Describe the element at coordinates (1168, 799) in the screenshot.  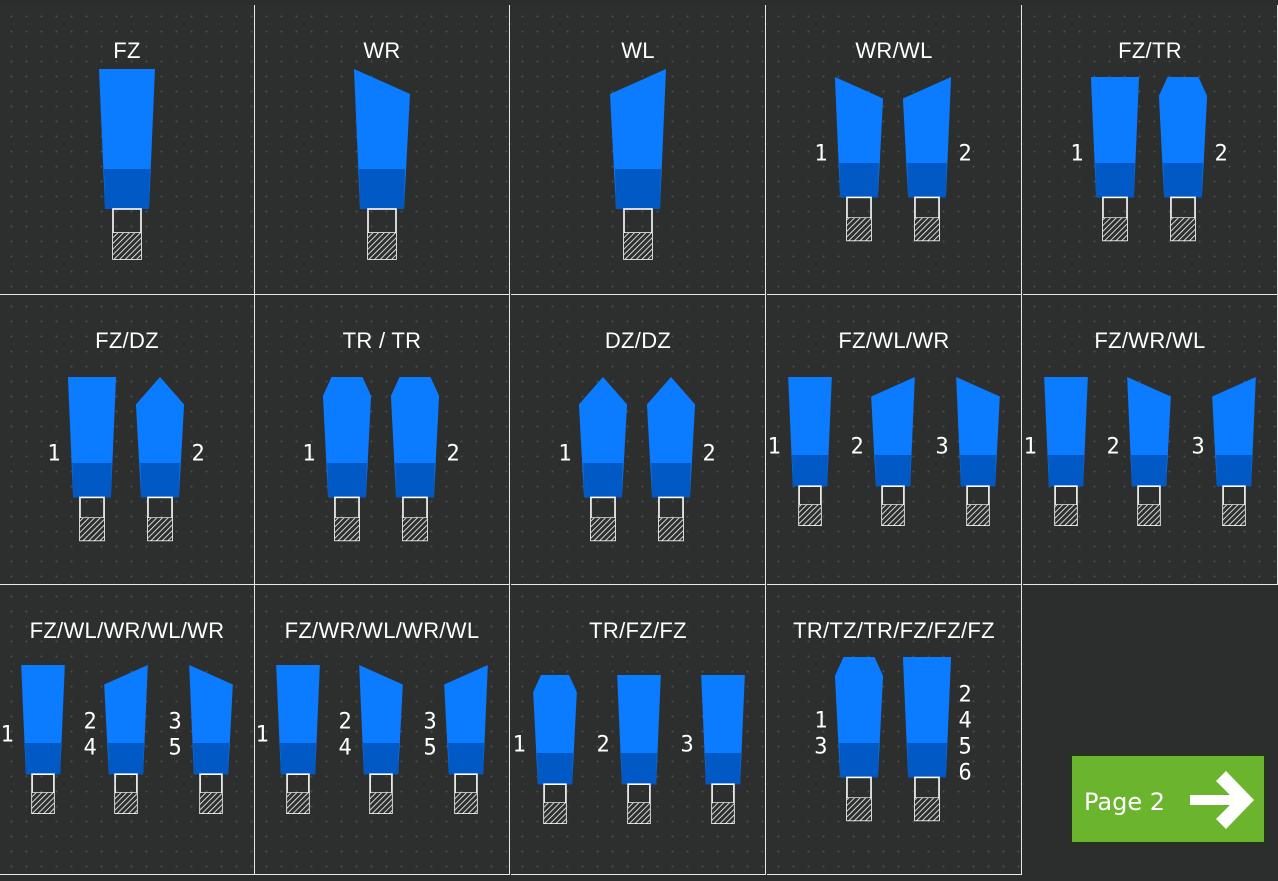
I see `page-2-button: Page 2` at that location.